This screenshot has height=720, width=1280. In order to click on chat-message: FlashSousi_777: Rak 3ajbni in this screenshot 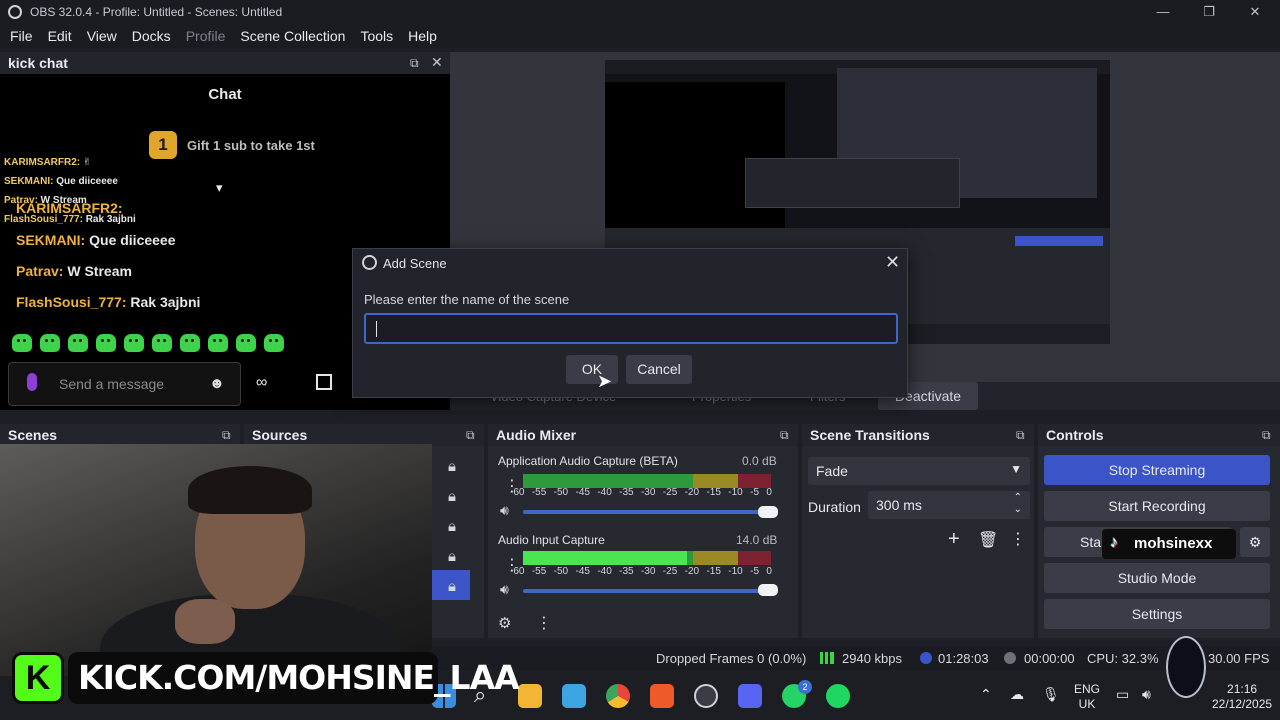, I will do `click(108, 302)`.